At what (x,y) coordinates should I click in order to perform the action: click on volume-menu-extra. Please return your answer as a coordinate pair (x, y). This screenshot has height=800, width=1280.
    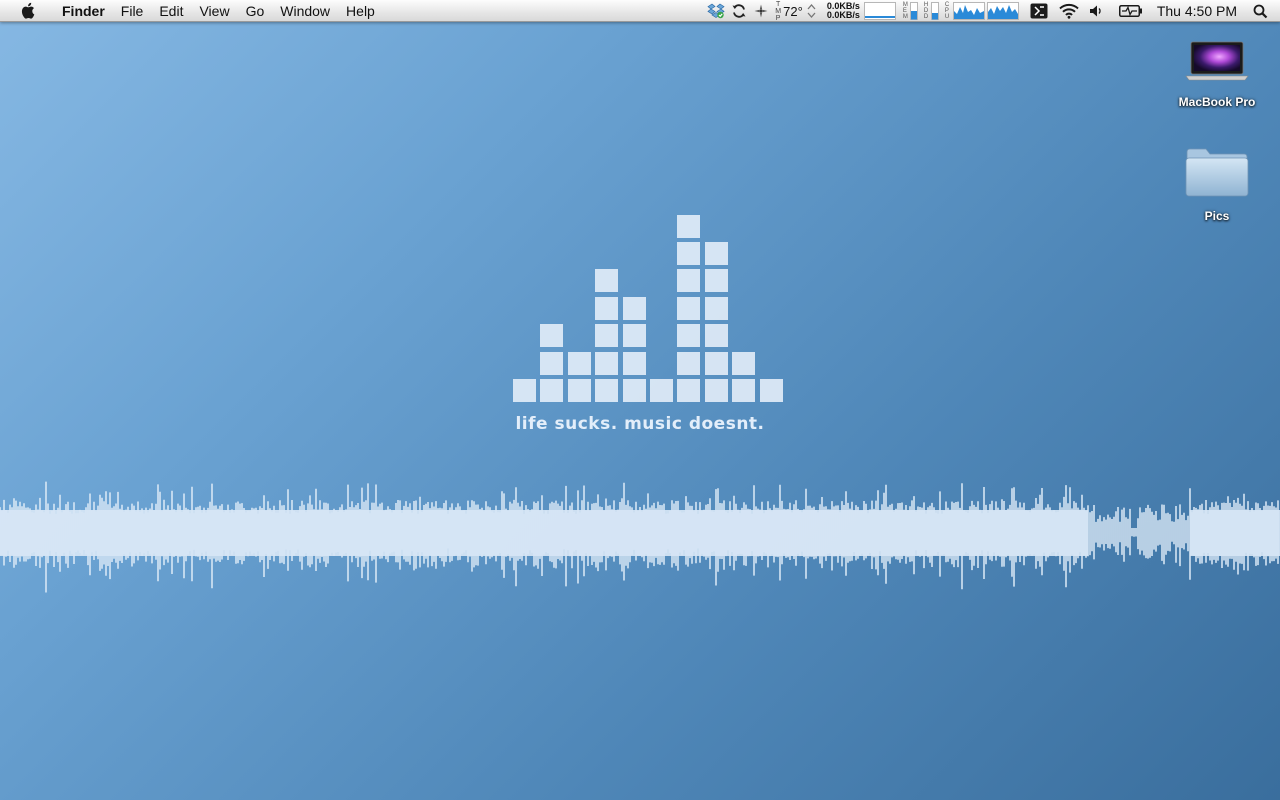
    Looking at the image, I should click on (1096, 11).